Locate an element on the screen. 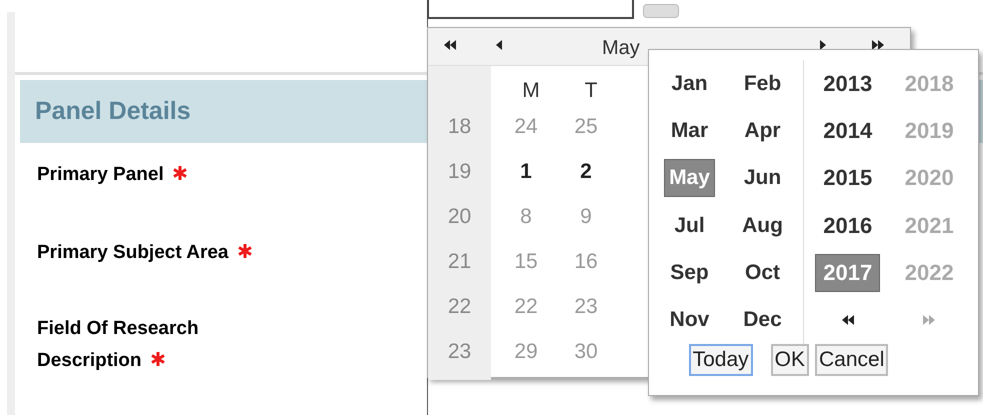 The width and height of the screenshot is (983, 415). year-option: 2016 is located at coordinates (848, 226).